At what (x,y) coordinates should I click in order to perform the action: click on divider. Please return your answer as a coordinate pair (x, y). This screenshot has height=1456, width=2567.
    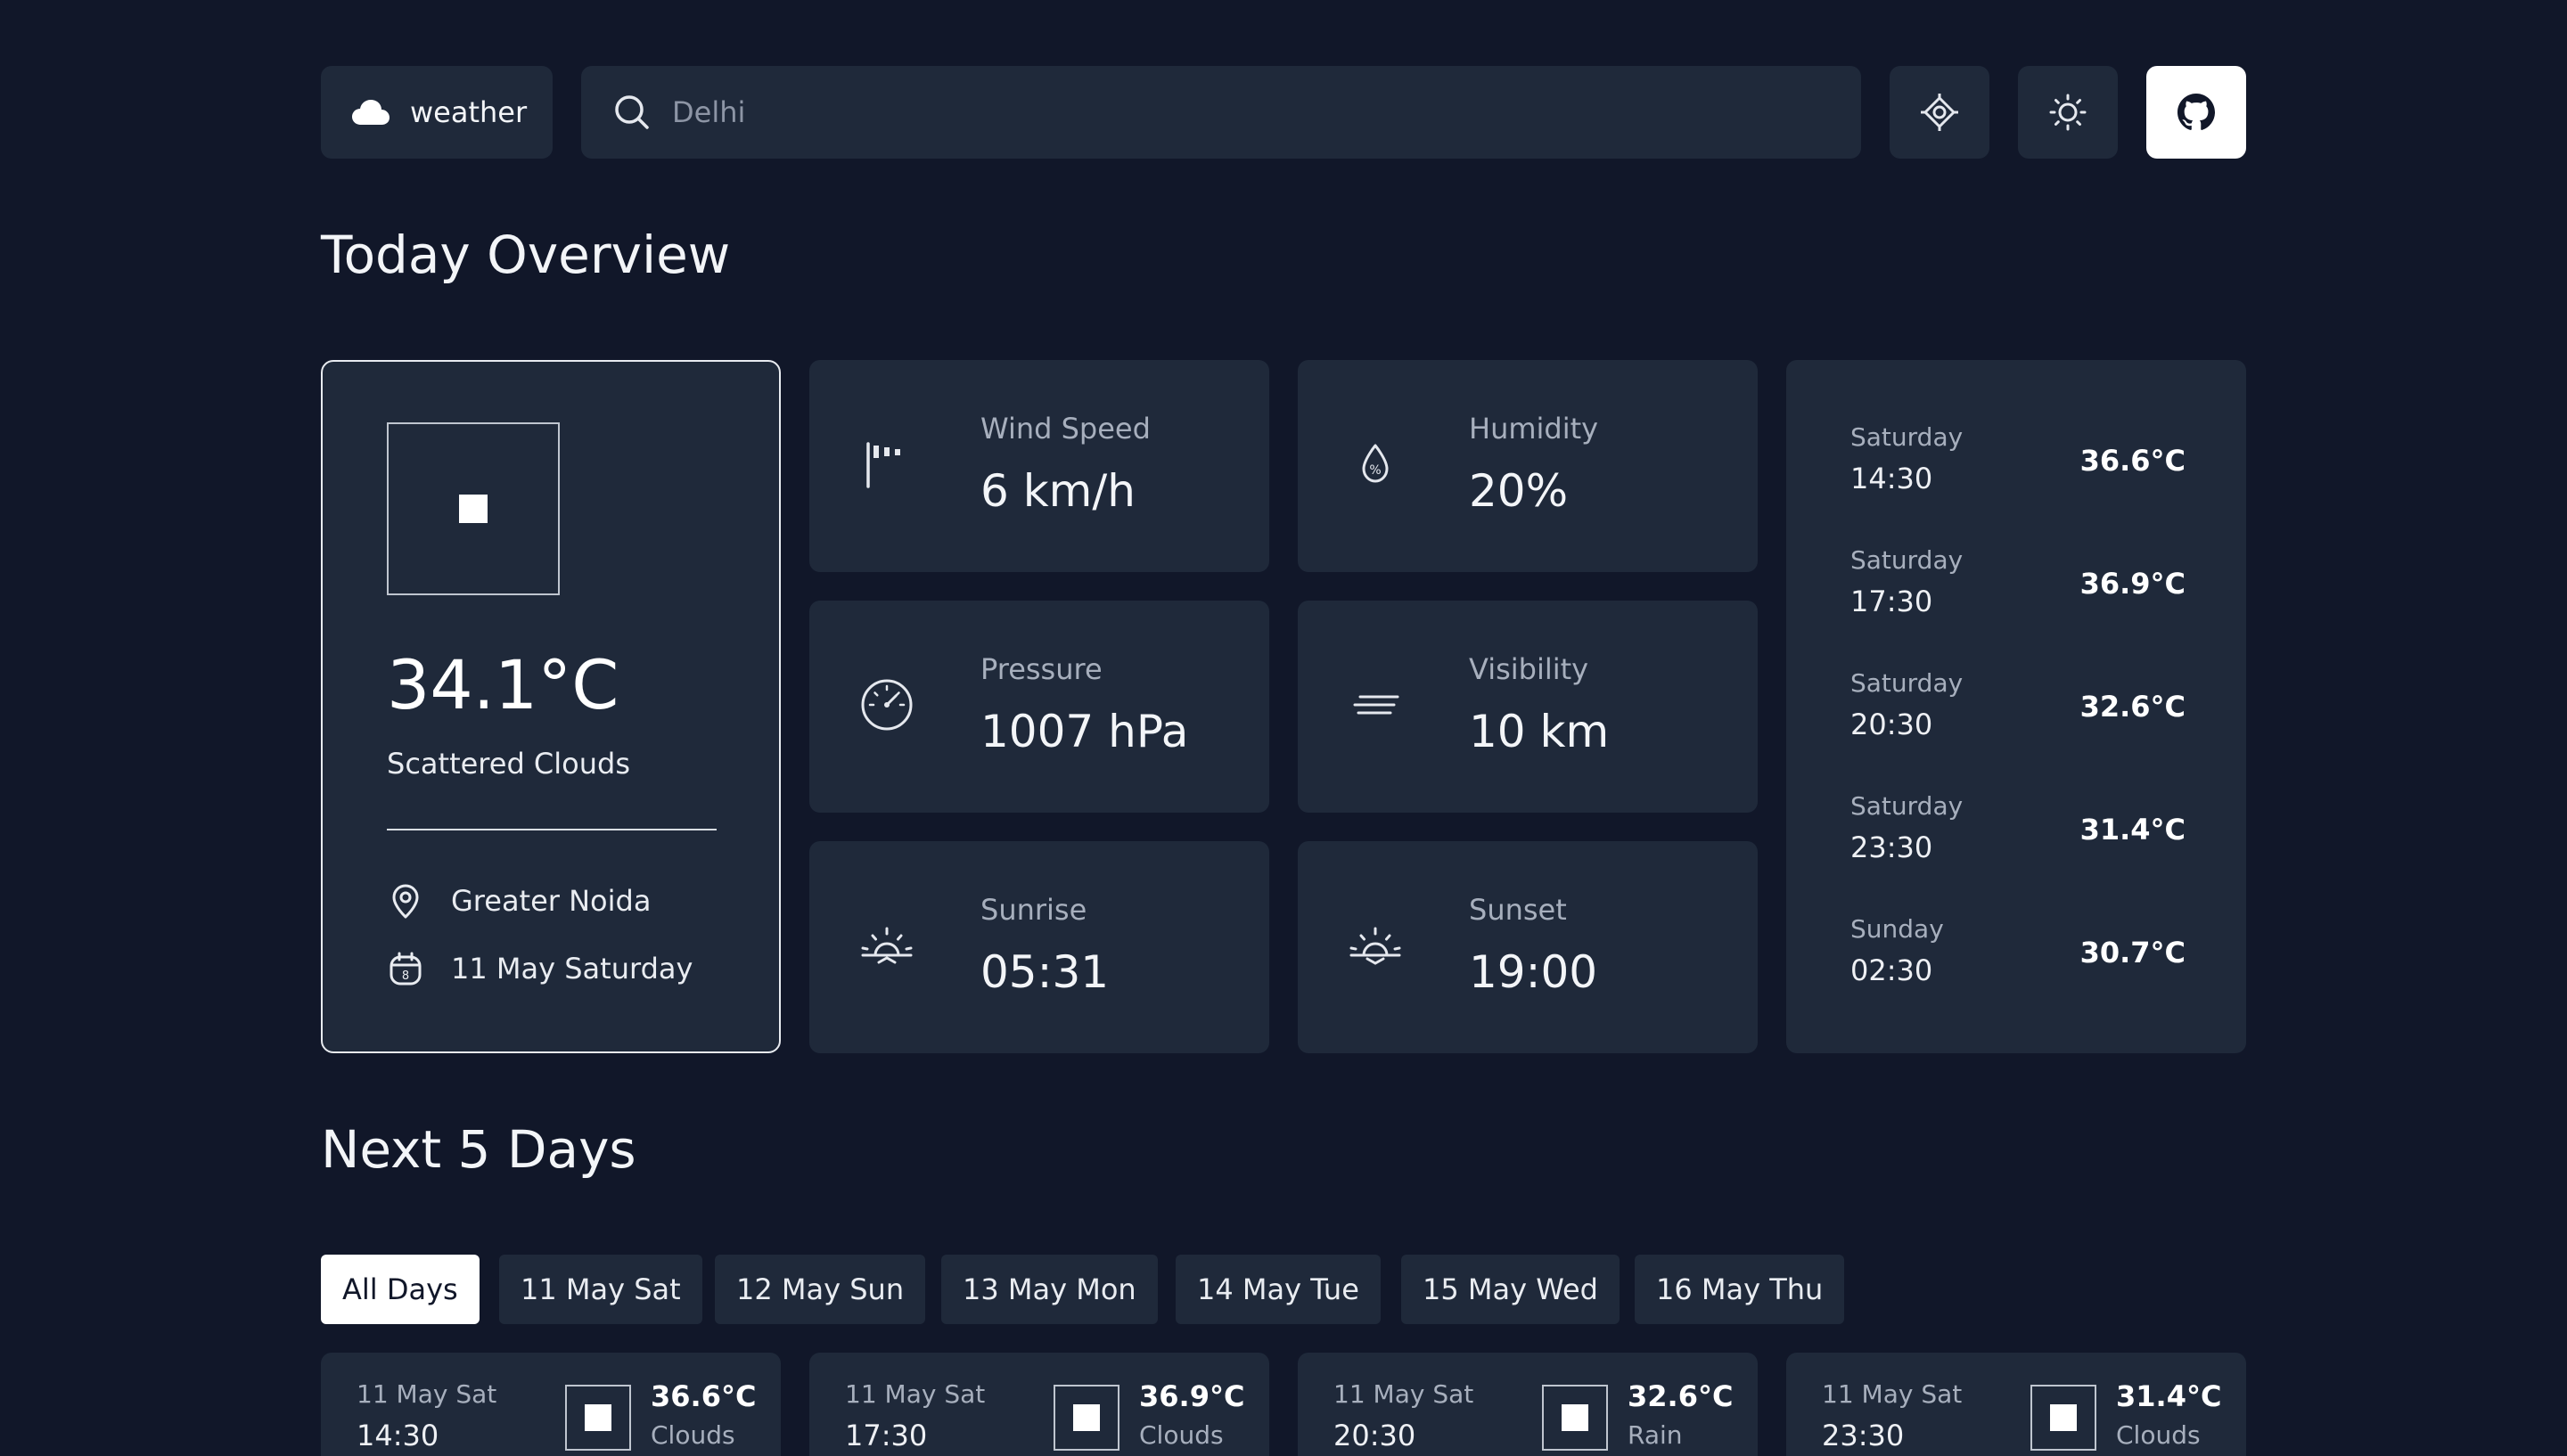
    Looking at the image, I should click on (552, 829).